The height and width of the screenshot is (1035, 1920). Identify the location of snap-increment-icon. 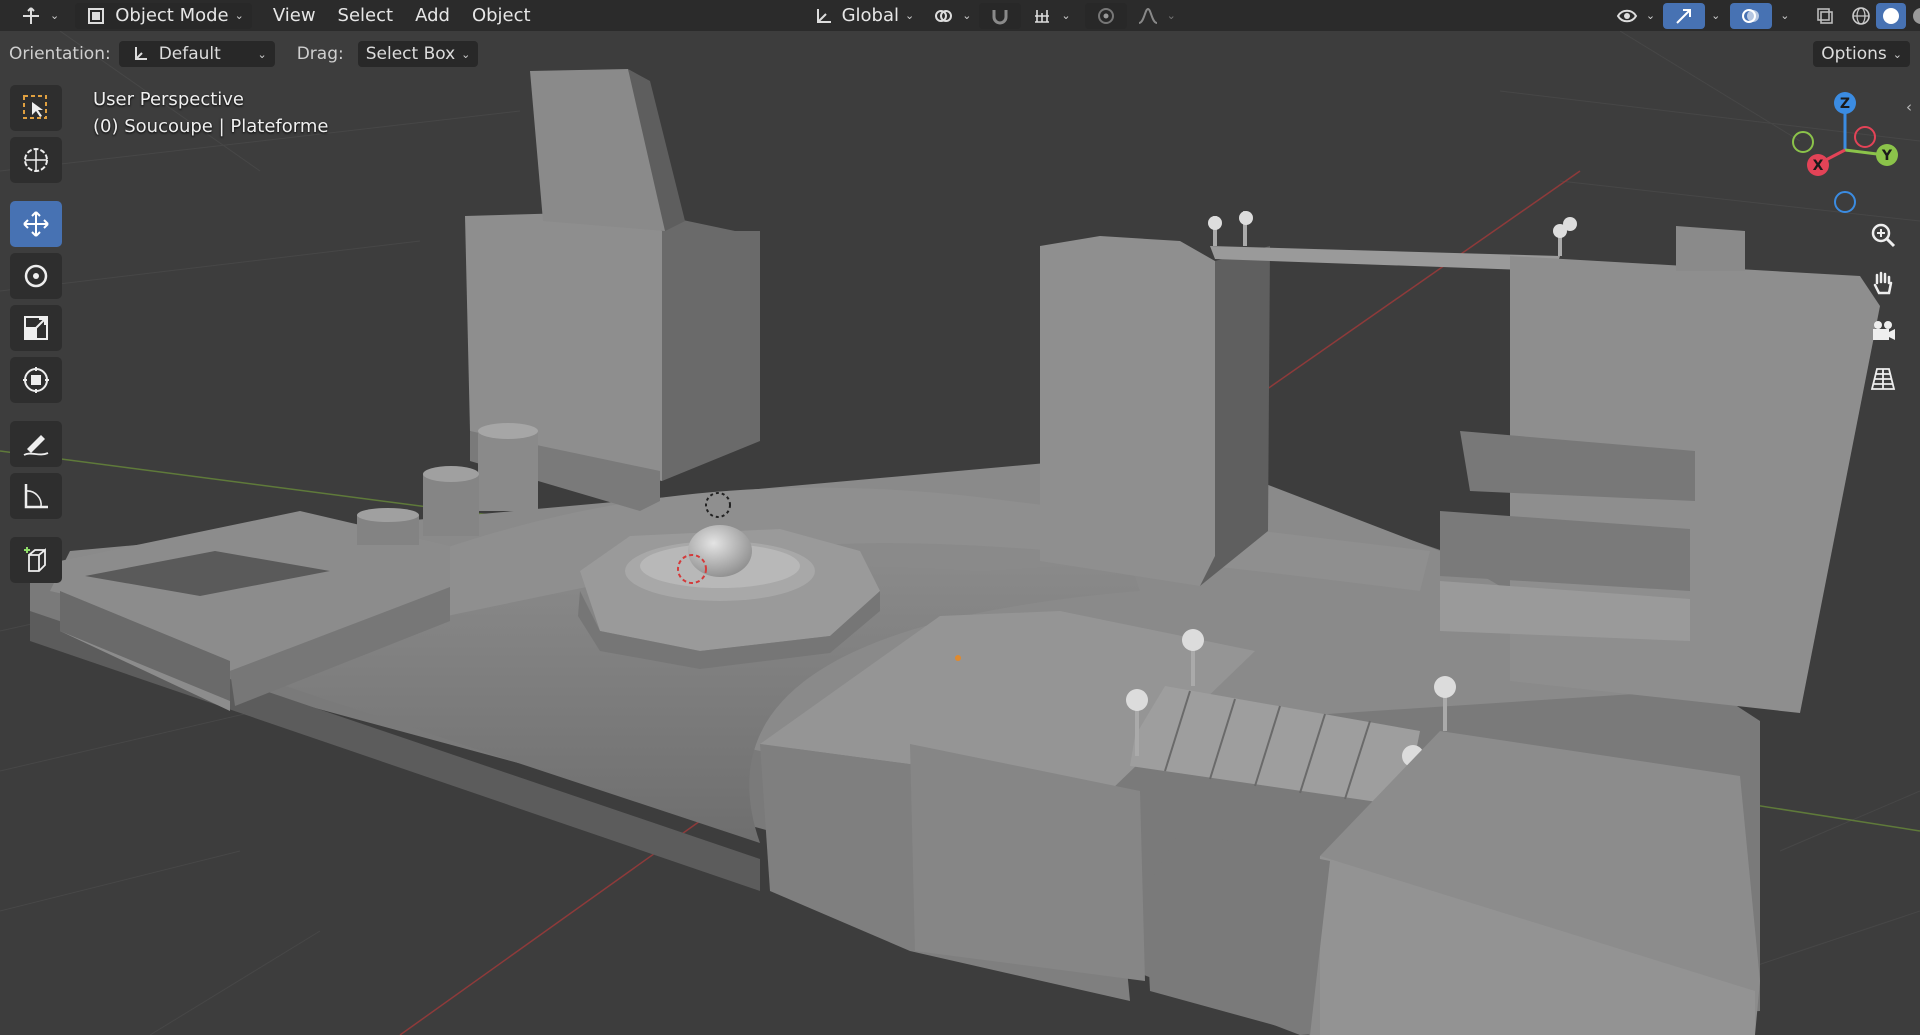
(1042, 16).